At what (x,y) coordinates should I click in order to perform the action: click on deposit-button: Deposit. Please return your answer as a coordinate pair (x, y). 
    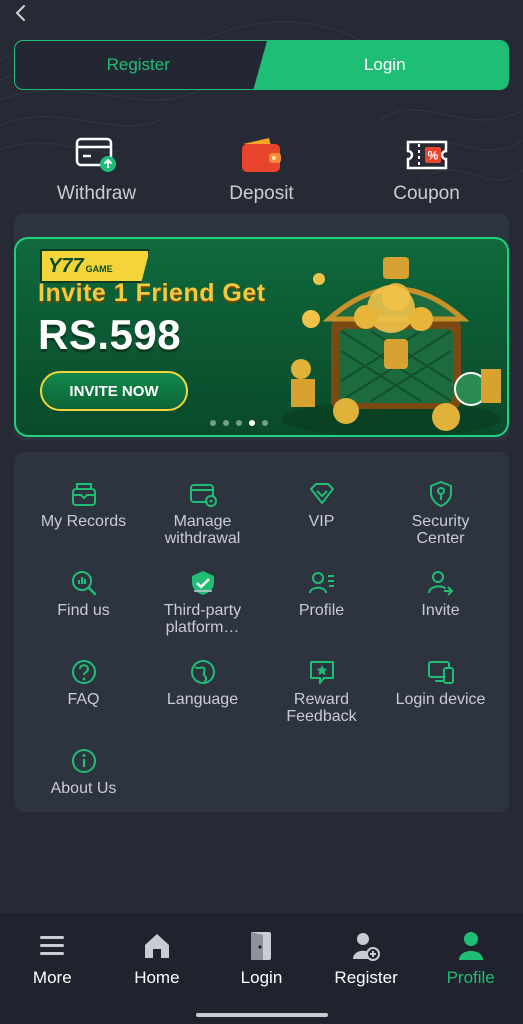
    Looking at the image, I should click on (261, 172).